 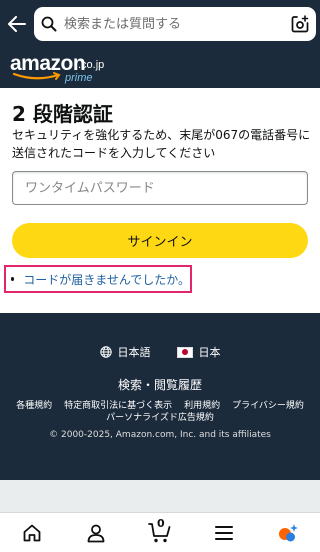 I want to click on search-icon, so click(x=49, y=24).